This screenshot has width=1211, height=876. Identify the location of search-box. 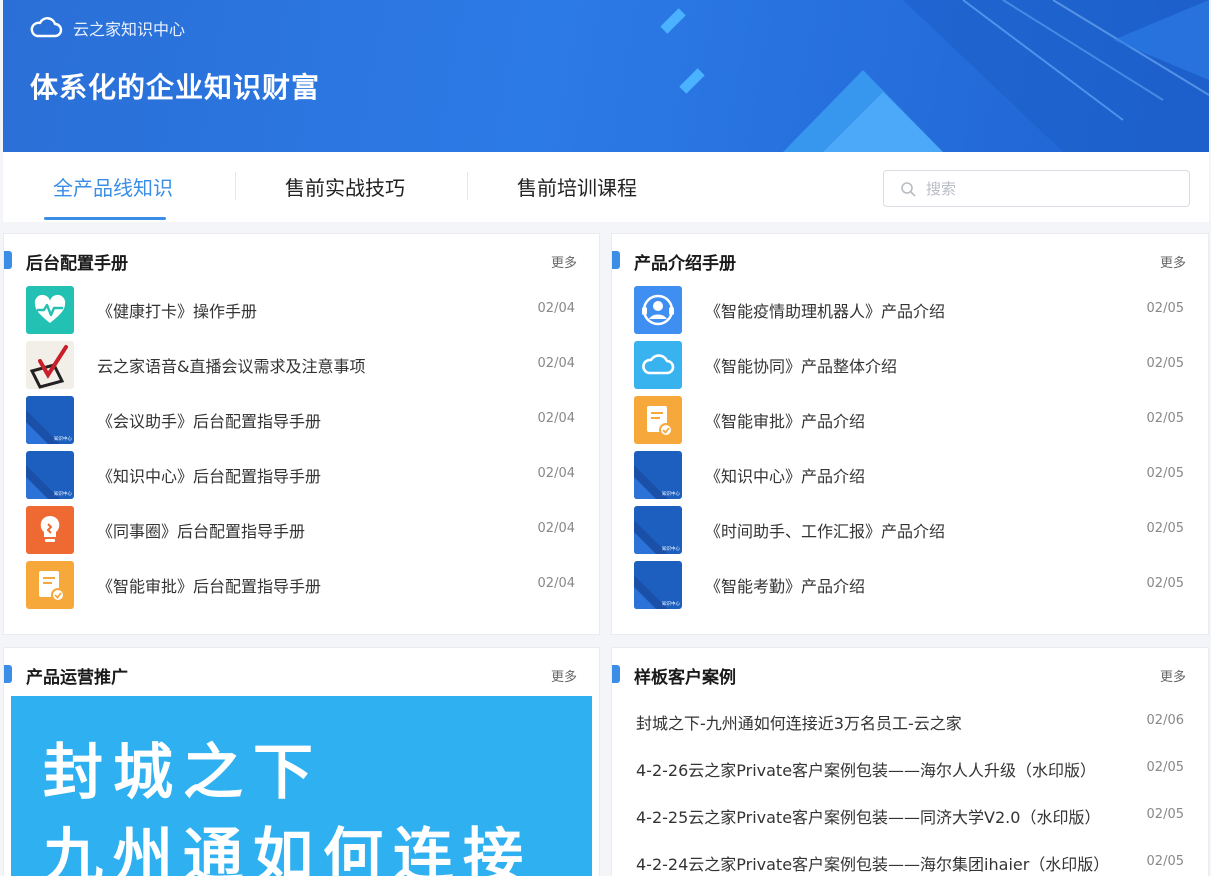
(1036, 188).